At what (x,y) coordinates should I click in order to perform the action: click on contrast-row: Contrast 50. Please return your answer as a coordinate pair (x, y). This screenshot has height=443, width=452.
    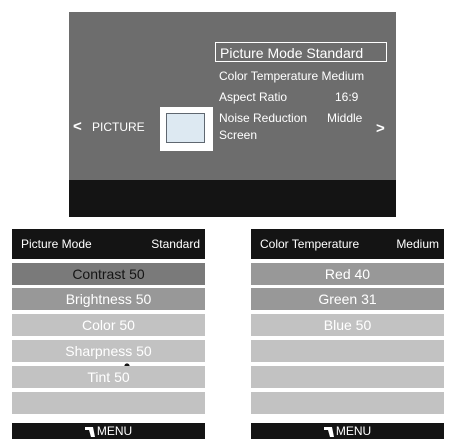
    Looking at the image, I should click on (108, 274).